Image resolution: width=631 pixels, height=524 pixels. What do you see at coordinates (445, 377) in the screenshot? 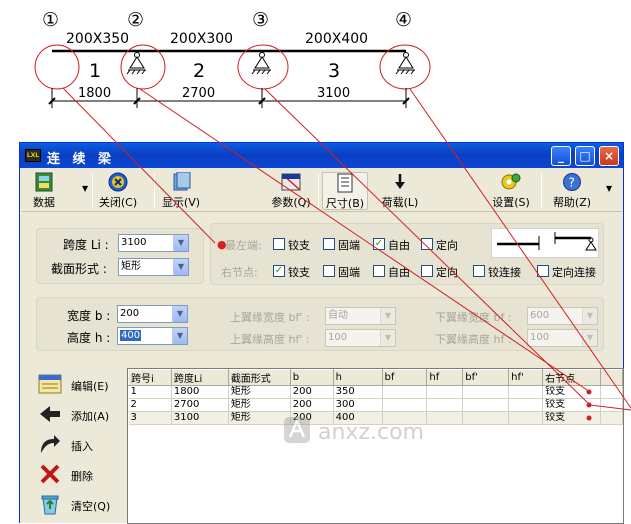
I see `column-header: hf` at bounding box center [445, 377].